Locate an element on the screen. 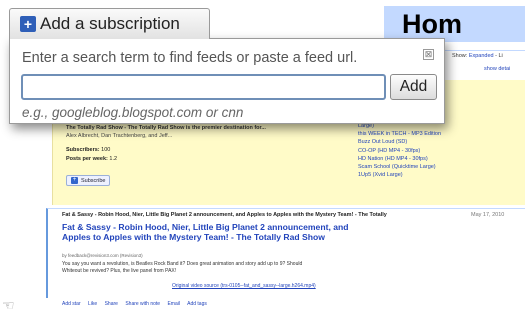  feed-stats: Subscribers: 100 Posts per week: 1.2 is located at coordinates (91, 155).